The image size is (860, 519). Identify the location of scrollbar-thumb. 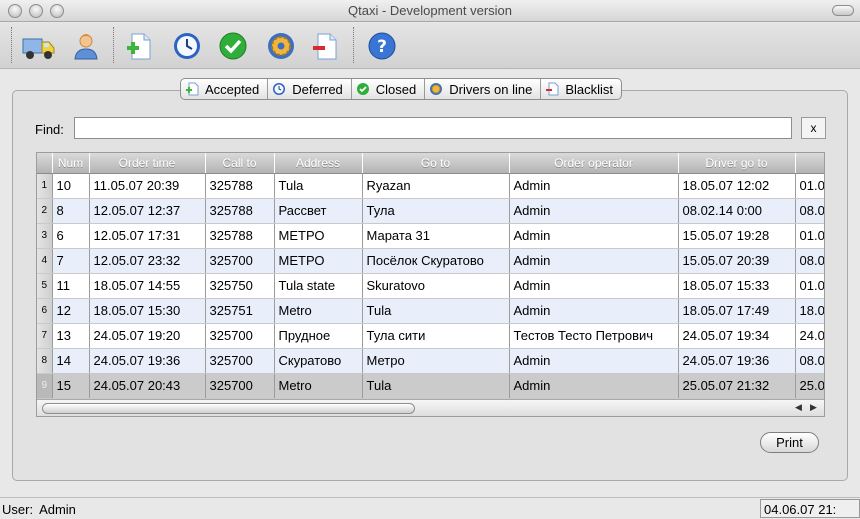
(228, 408).